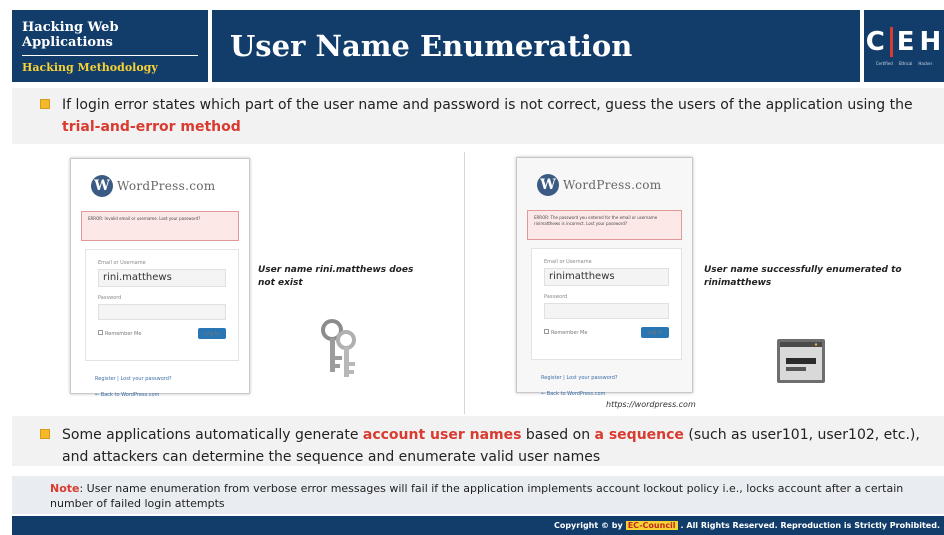  I want to click on logo-letter-c: C, so click(875, 41).